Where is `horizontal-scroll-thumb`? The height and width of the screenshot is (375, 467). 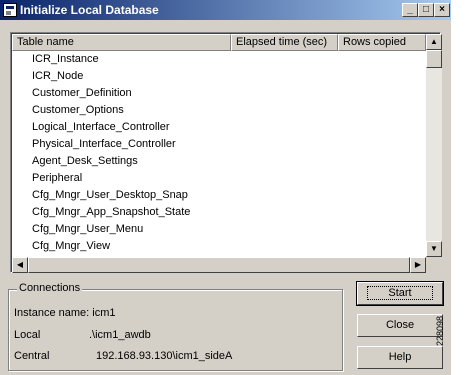 horizontal-scroll-thumb is located at coordinates (219, 265).